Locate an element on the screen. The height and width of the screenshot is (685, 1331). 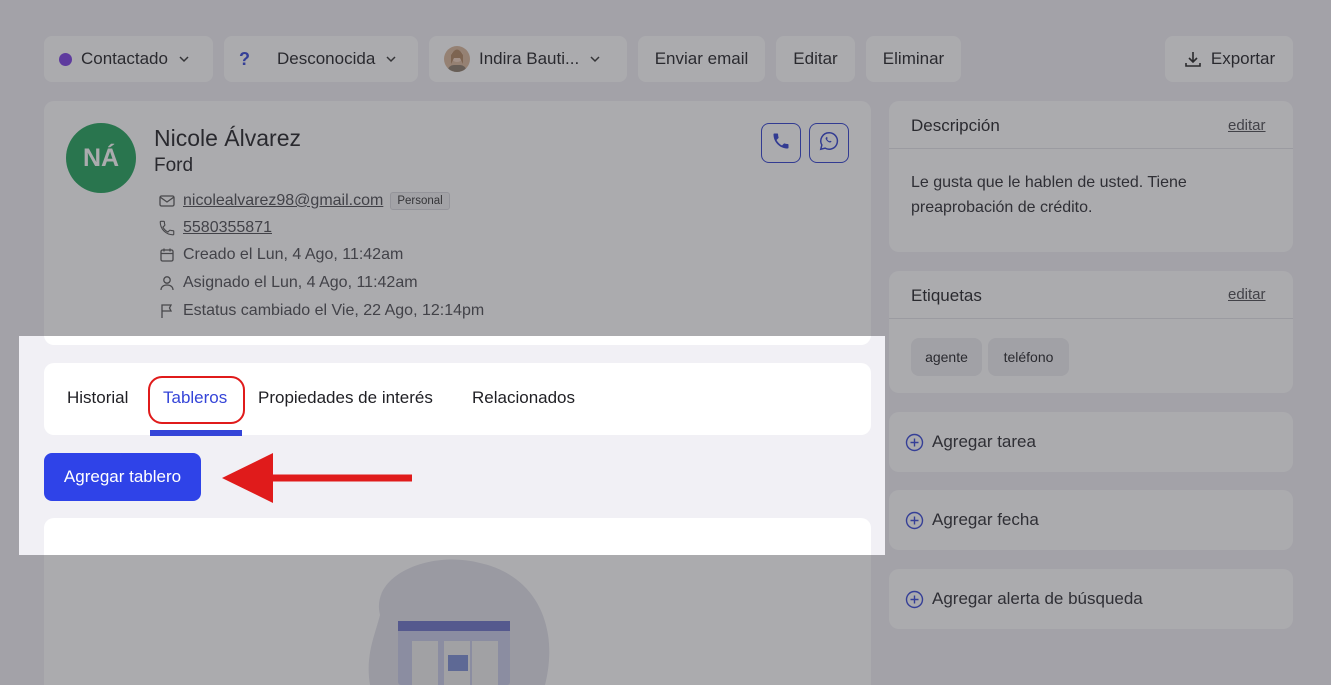
add-search-alert-button: Agregar alerta de búsqueda is located at coordinates (1091, 599).